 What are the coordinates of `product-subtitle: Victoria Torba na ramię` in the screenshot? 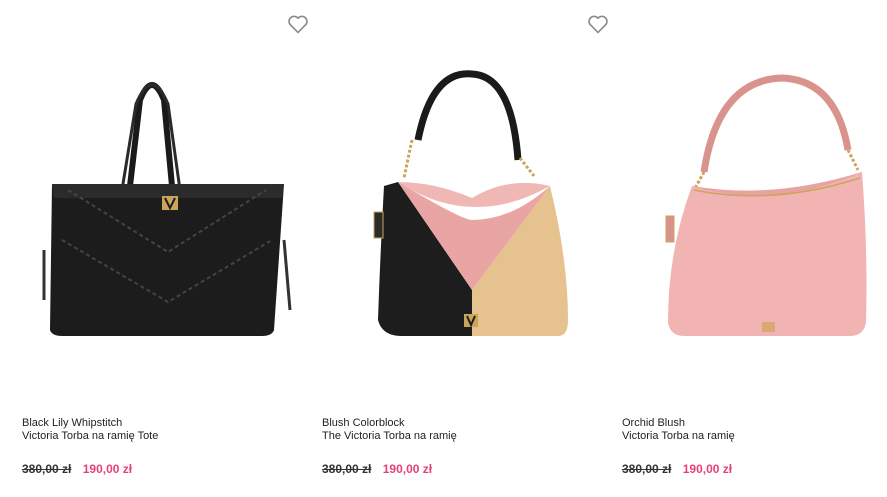 It's located at (678, 436).